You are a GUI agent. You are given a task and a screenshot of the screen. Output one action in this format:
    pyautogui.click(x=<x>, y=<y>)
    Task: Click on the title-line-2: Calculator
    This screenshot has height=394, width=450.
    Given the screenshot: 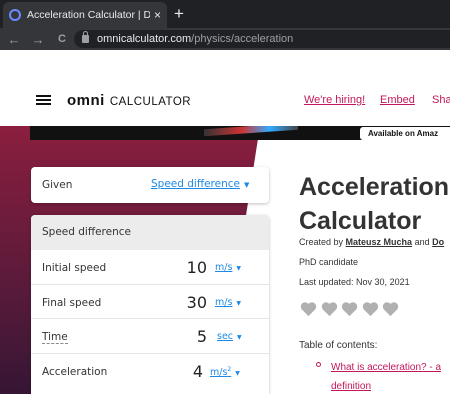 What is the action you would take?
    pyautogui.click(x=360, y=221)
    